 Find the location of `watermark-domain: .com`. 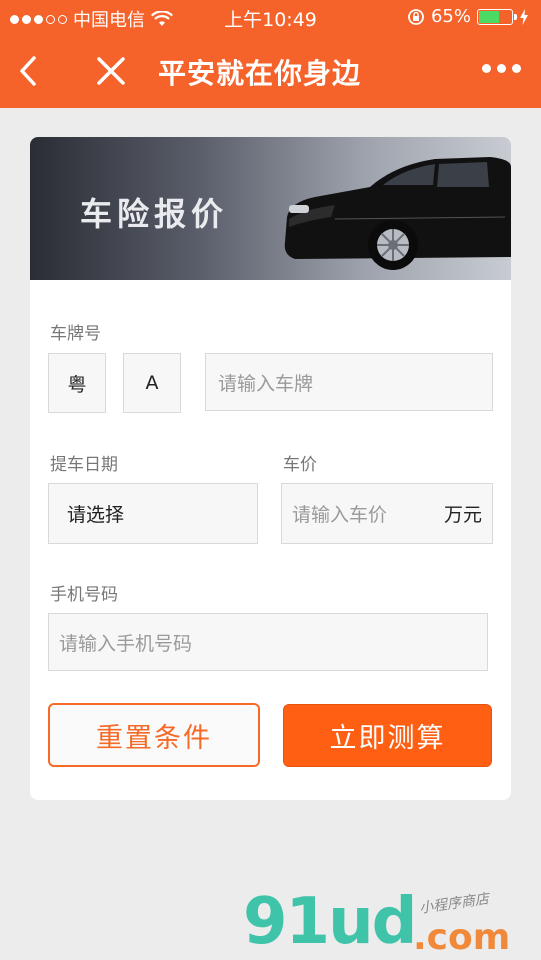

watermark-domain: .com is located at coordinates (462, 937).